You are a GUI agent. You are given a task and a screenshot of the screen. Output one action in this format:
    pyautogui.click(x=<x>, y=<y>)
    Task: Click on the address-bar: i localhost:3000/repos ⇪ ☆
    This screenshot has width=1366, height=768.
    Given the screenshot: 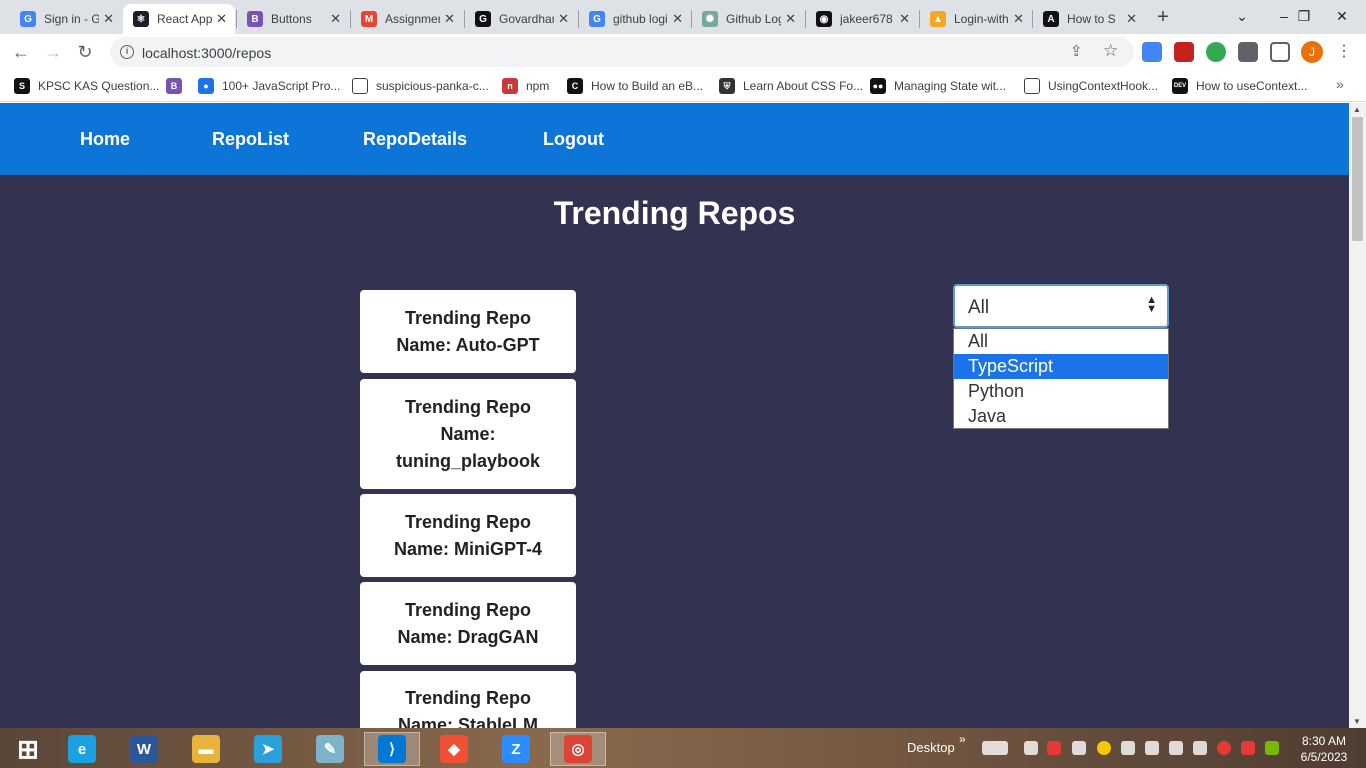 What is the action you would take?
    pyautogui.click(x=622, y=52)
    